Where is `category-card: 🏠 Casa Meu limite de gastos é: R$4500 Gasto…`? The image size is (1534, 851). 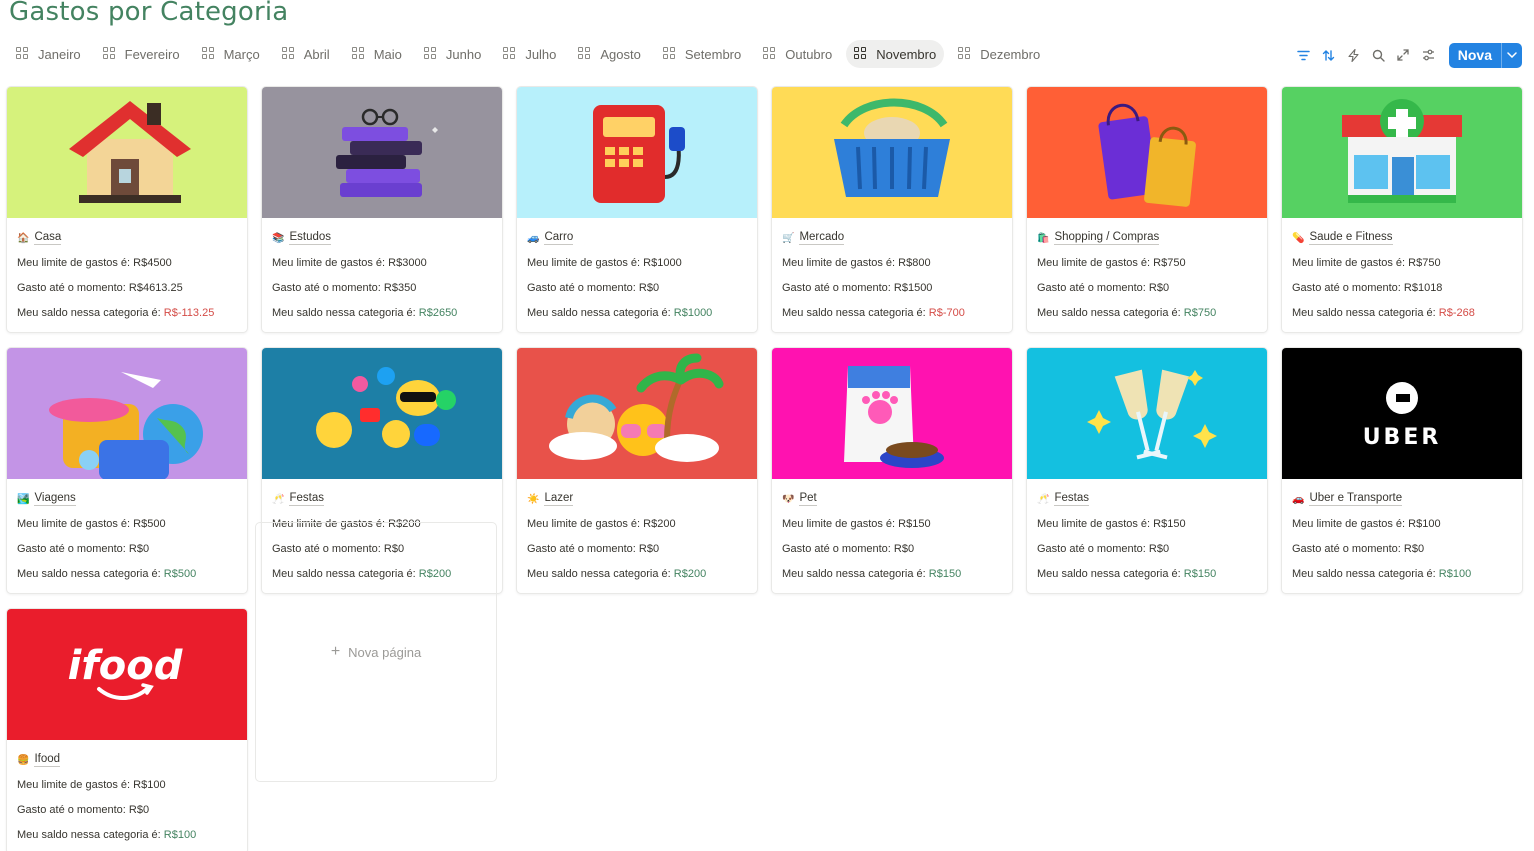 category-card: 🏠 Casa Meu limite de gastos é: R$4500 Gasto… is located at coordinates (127, 209).